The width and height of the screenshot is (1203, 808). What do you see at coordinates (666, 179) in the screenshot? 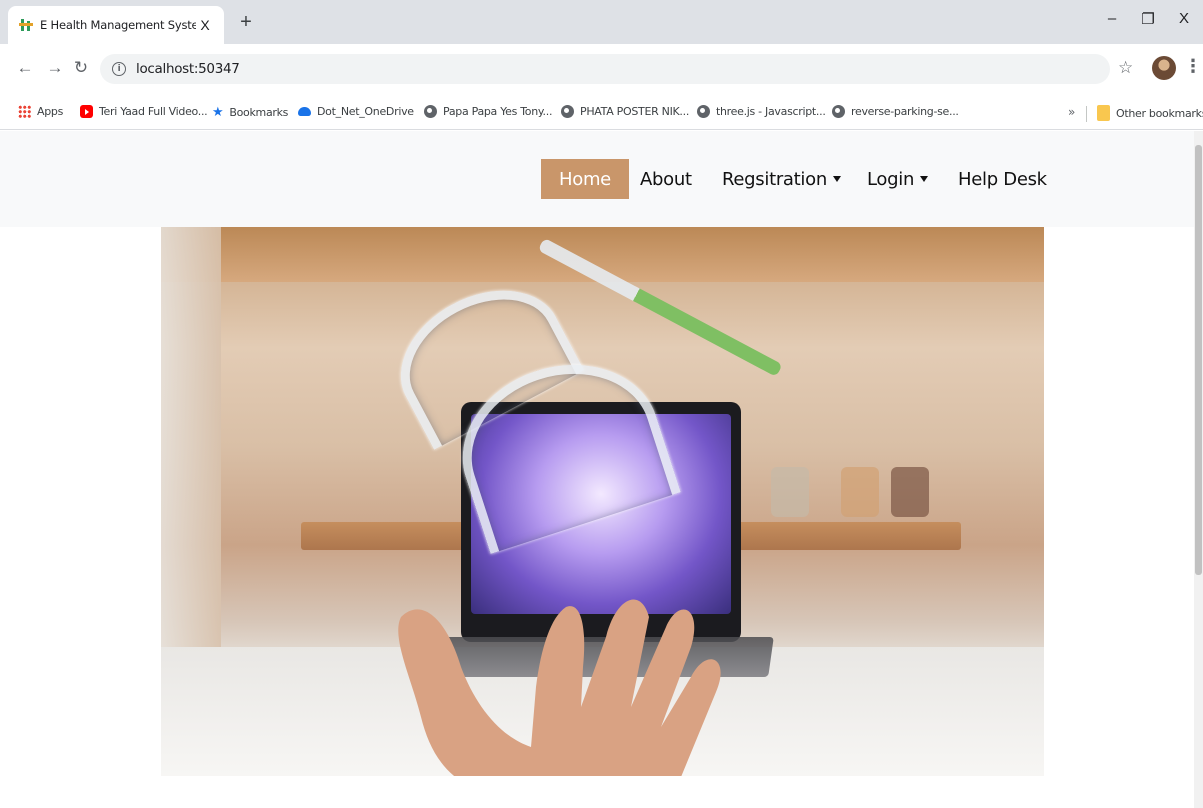
I see `nav-about: About` at bounding box center [666, 179].